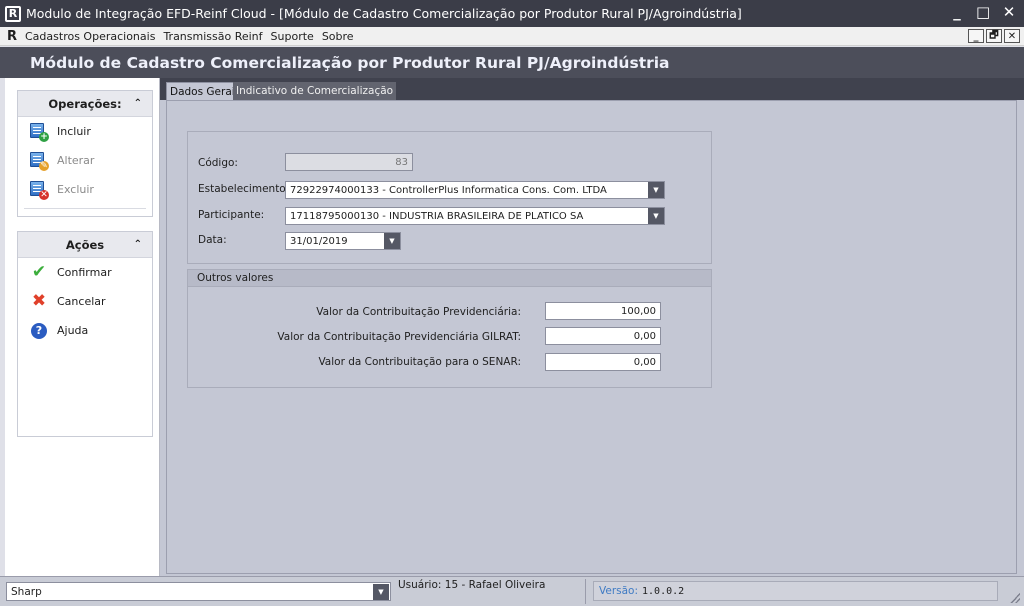 The image size is (1024, 606). What do you see at coordinates (74, 131) in the screenshot?
I see `incluir-label: Incluir` at bounding box center [74, 131].